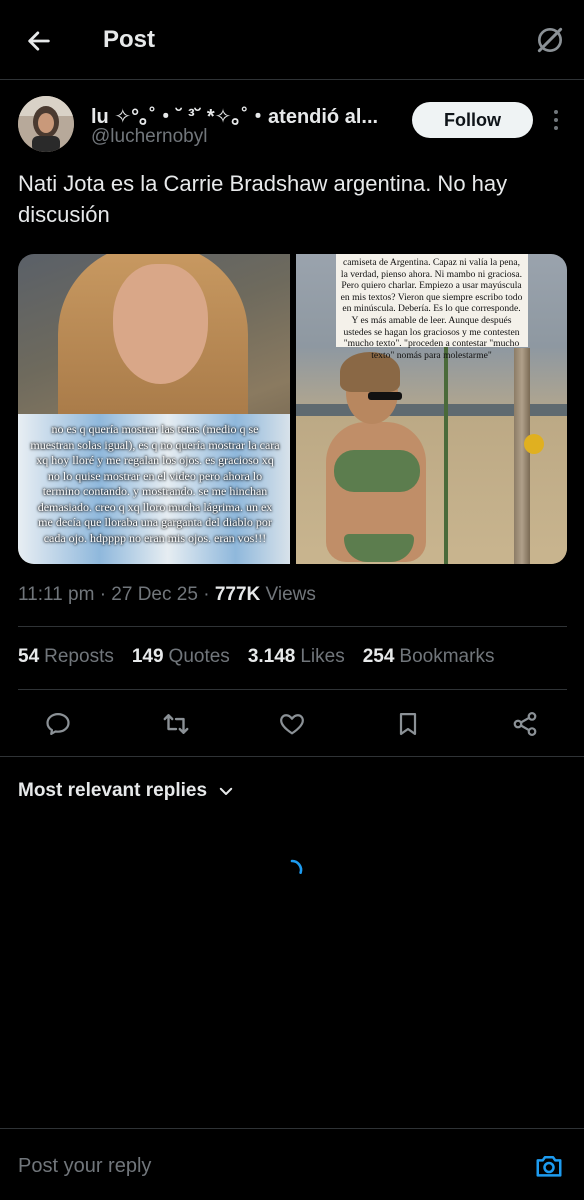 This screenshot has width=584, height=1200. Describe the element at coordinates (445, 455) in the screenshot. I see `image-rope` at that location.